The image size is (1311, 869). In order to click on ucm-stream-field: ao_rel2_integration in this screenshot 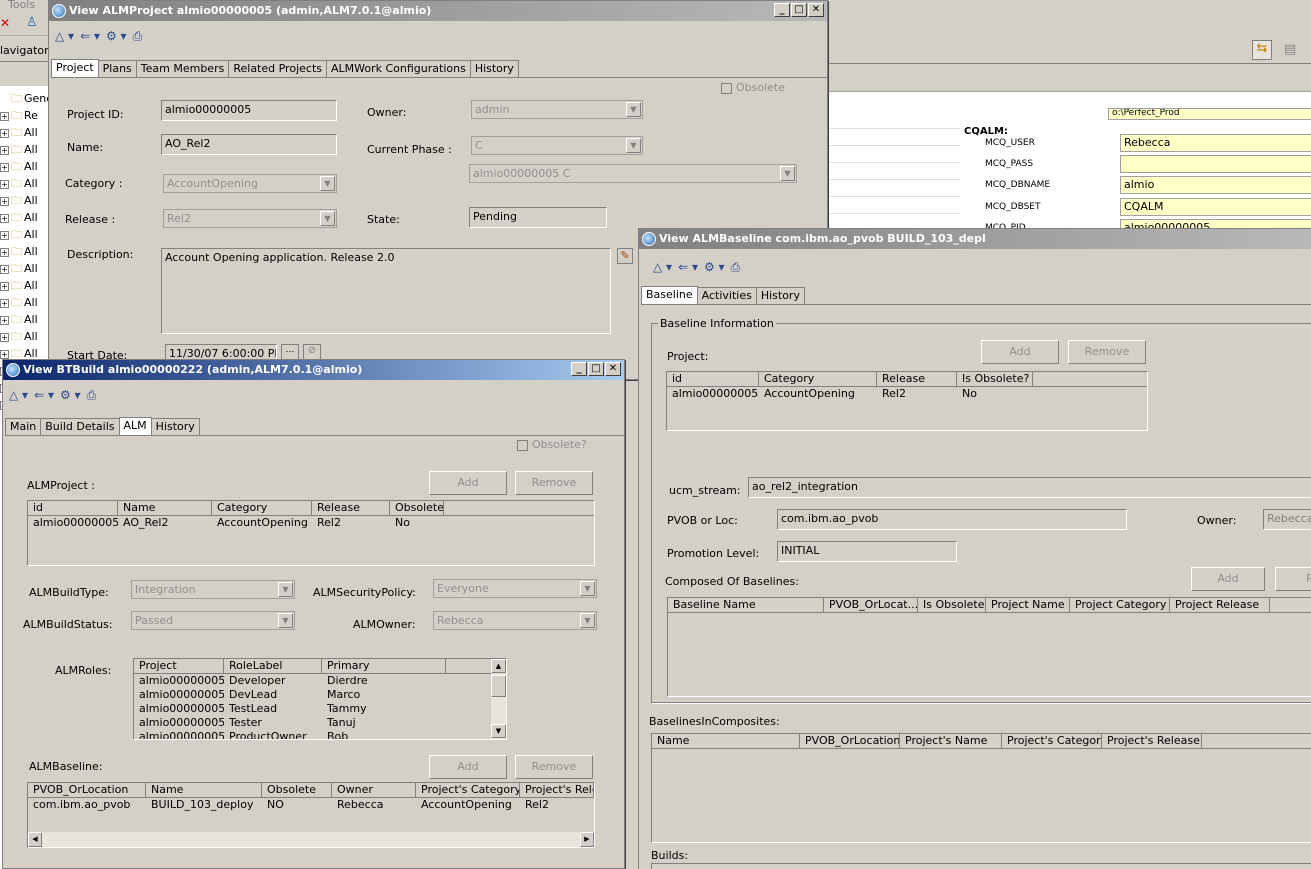, I will do `click(1029, 487)`.